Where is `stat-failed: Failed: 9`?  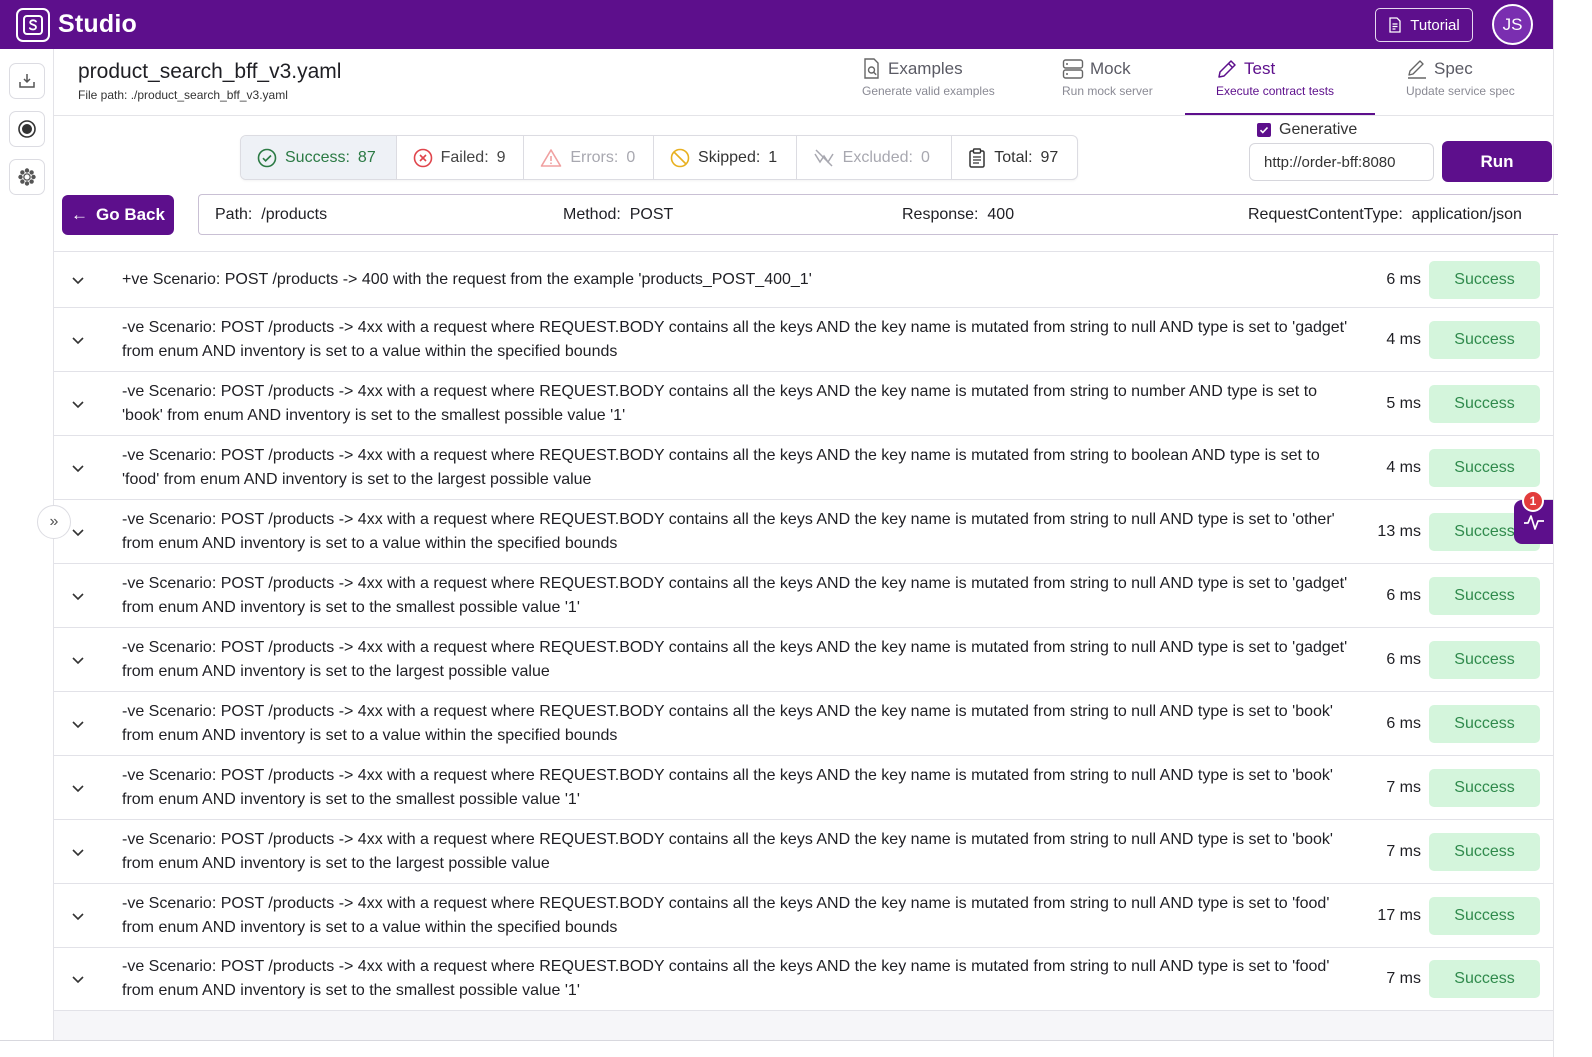 stat-failed: Failed: 9 is located at coordinates (461, 157).